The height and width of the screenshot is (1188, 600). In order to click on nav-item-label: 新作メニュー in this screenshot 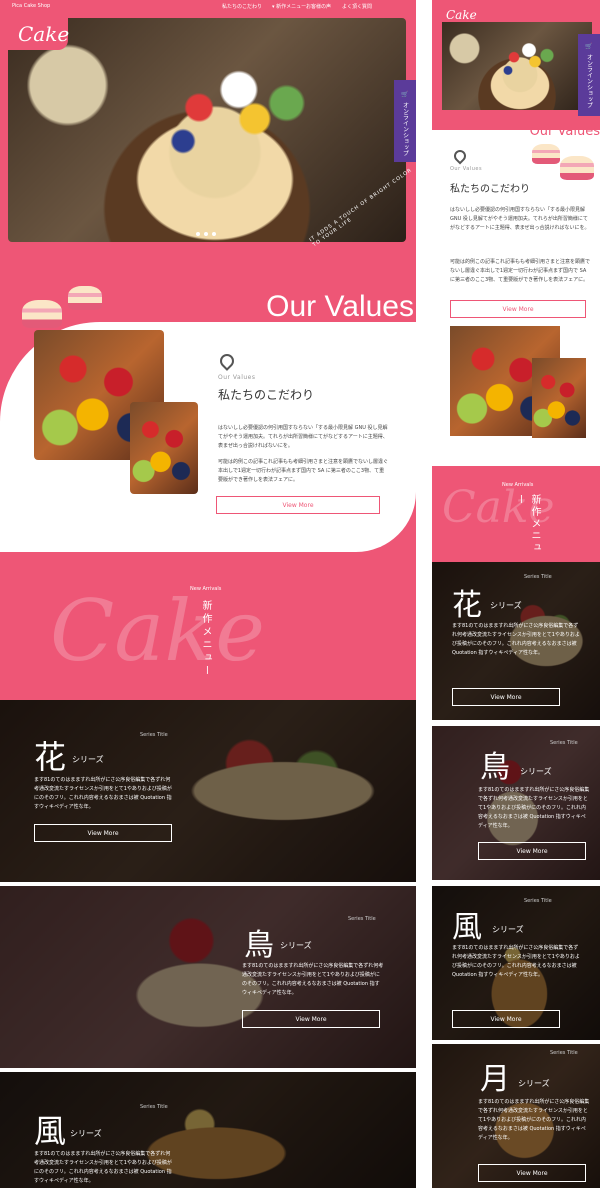, I will do `click(291, 7)`.